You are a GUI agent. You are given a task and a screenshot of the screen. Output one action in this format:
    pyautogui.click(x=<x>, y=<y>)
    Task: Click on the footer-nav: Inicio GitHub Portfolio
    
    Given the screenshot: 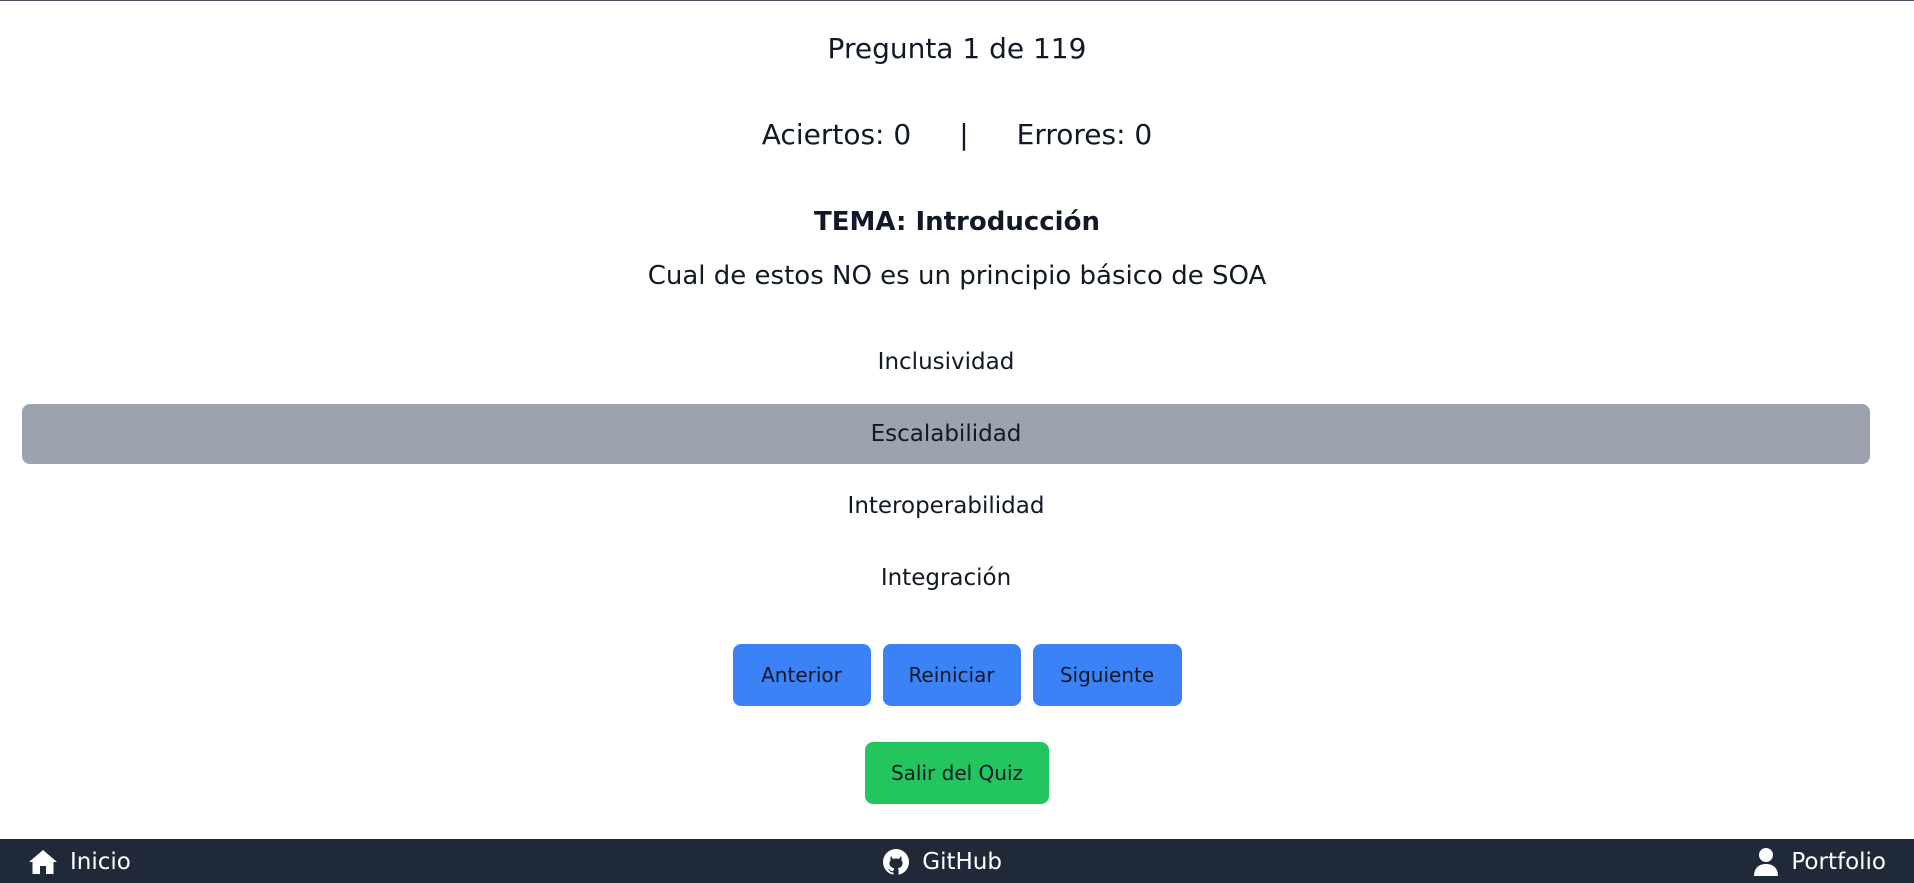 What is the action you would take?
    pyautogui.click(x=957, y=861)
    